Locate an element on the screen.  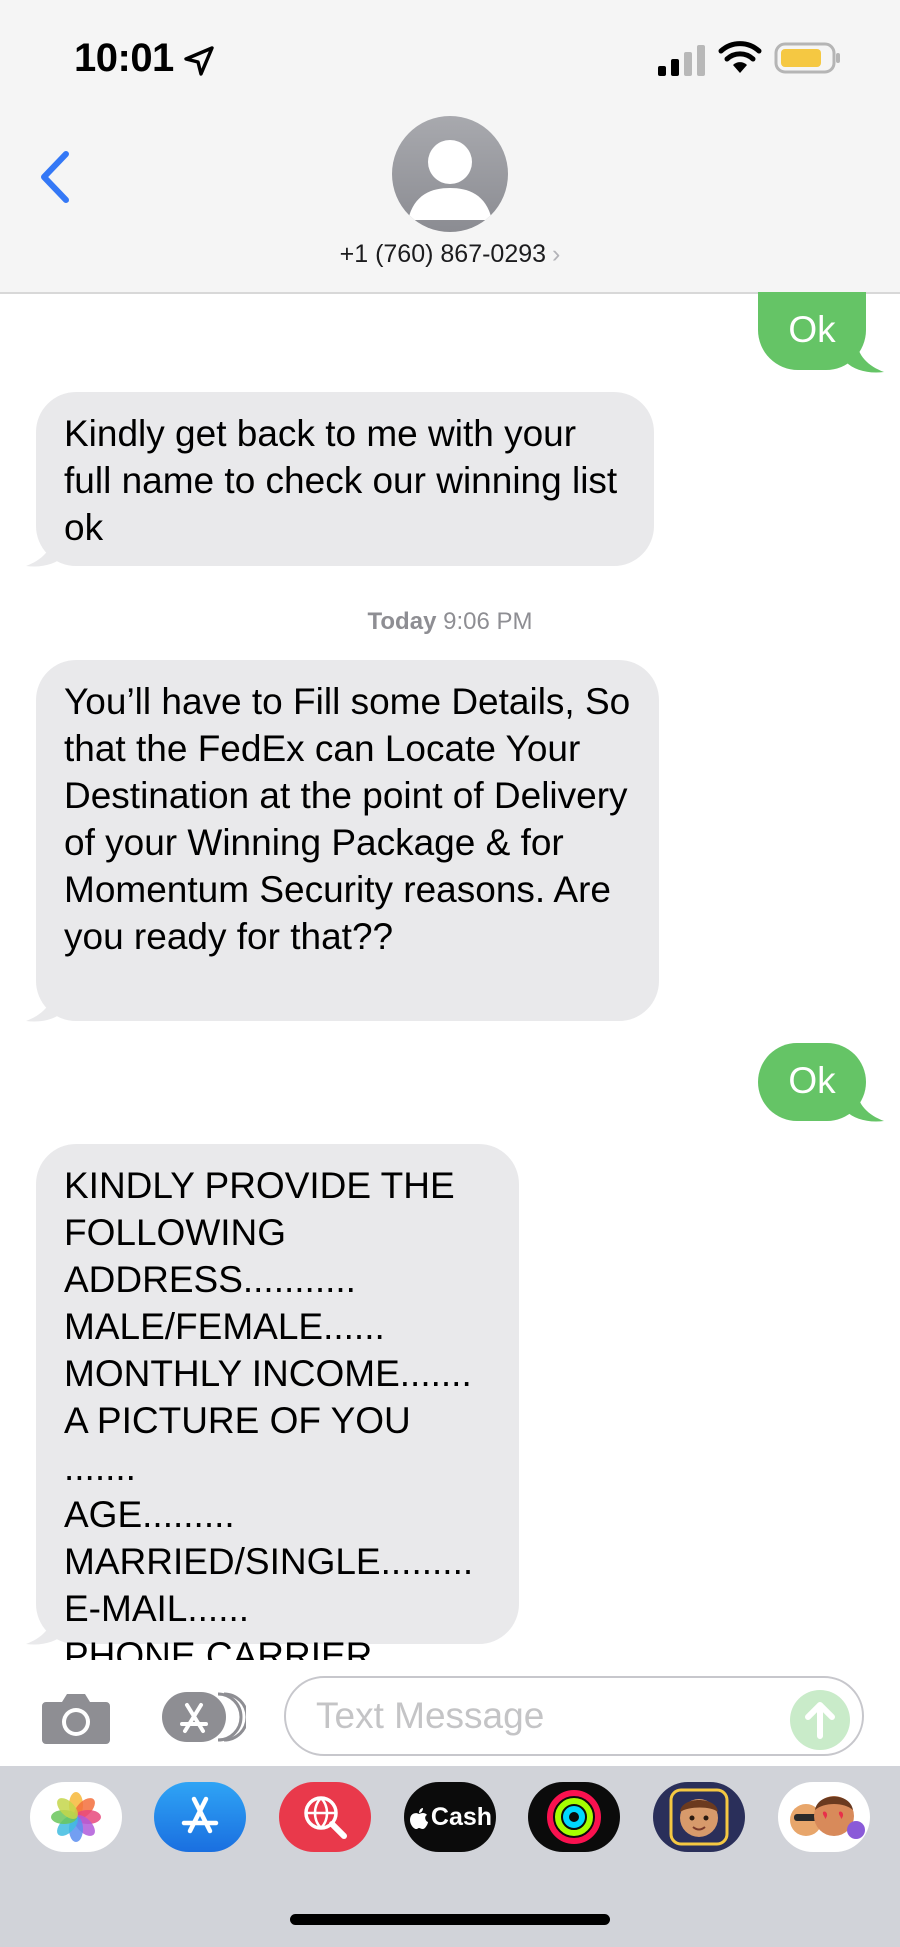
sticker-faces-icon is located at coordinates (827, 1817).